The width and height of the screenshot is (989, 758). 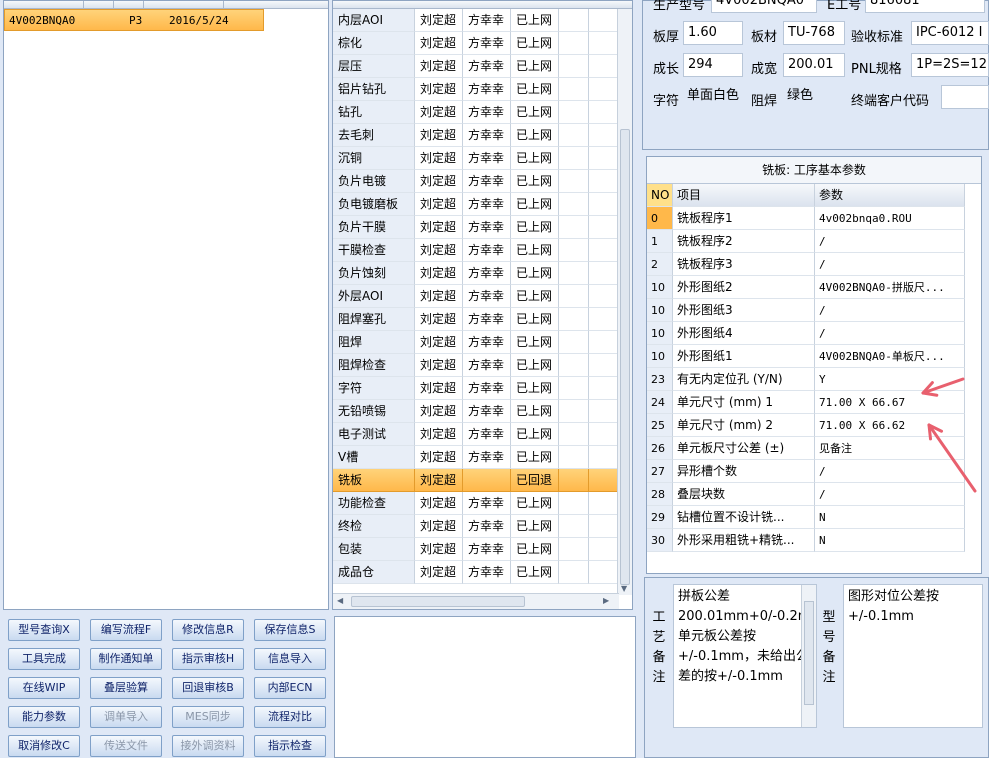 I want to click on process-row: 外层AOI 刘定超 方幸幸 已上网, so click(x=476, y=296).